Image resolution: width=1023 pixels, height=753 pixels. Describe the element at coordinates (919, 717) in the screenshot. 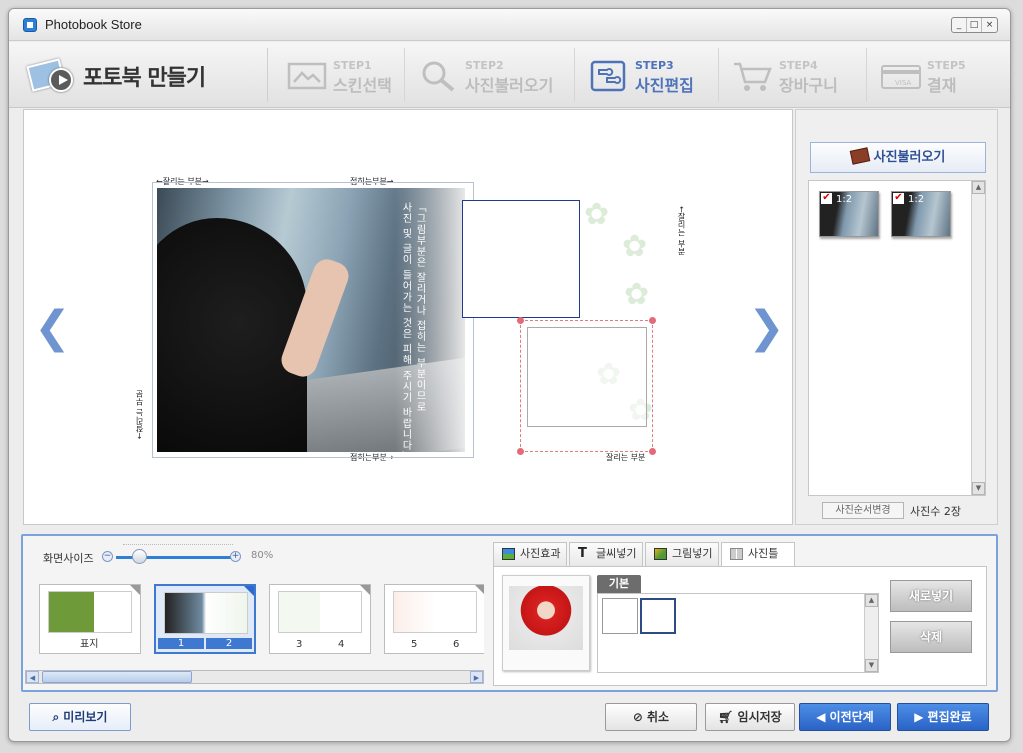

I see `right-triangle-icon: ▶` at that location.